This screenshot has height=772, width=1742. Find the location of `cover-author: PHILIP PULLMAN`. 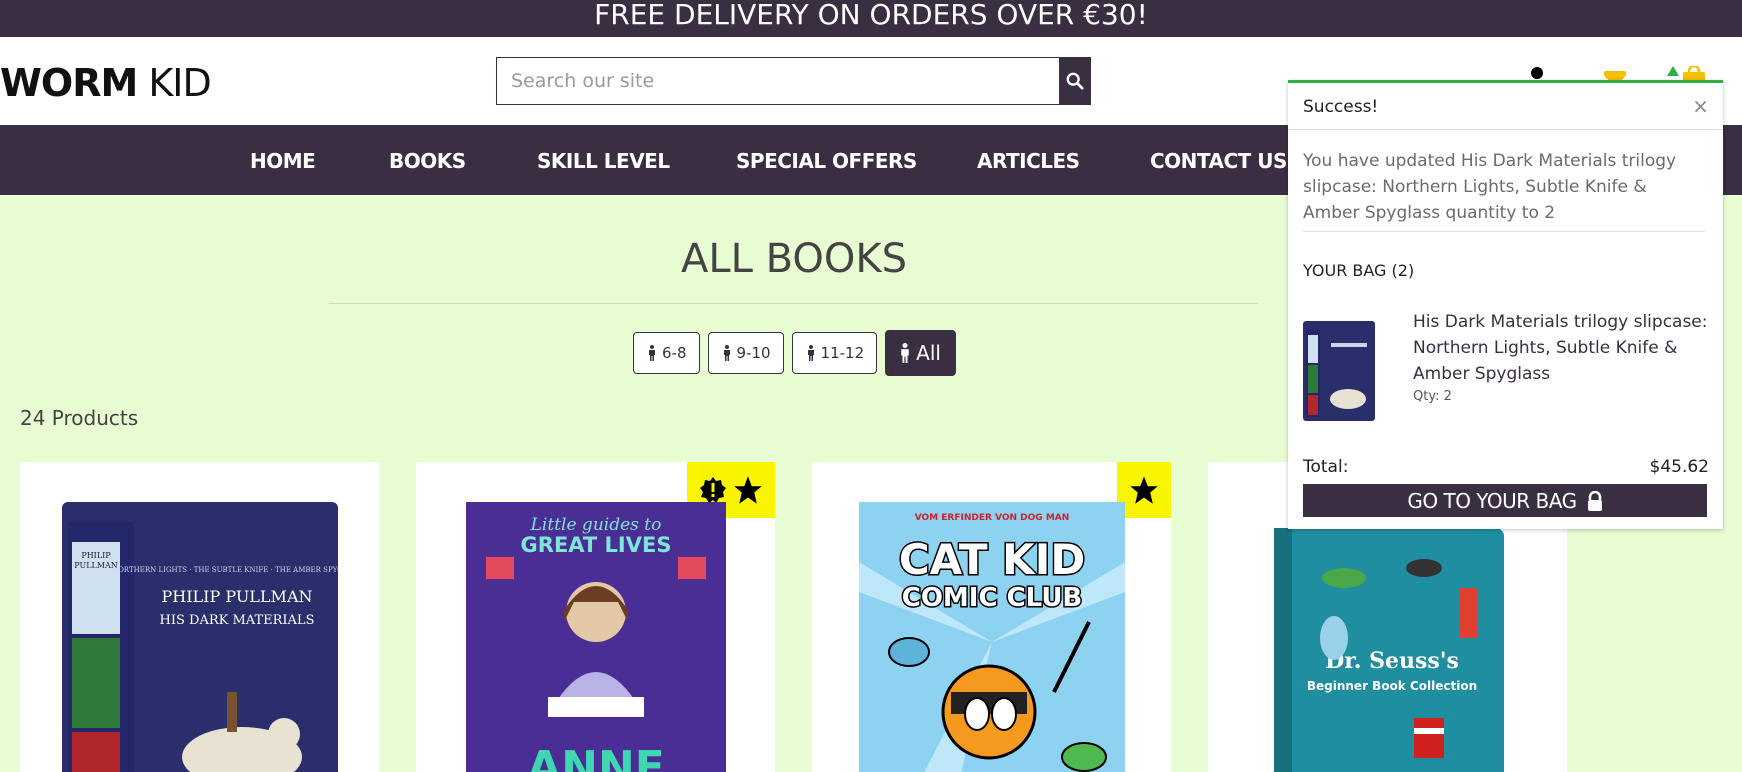

cover-author: PHILIP PULLMAN is located at coordinates (237, 596).